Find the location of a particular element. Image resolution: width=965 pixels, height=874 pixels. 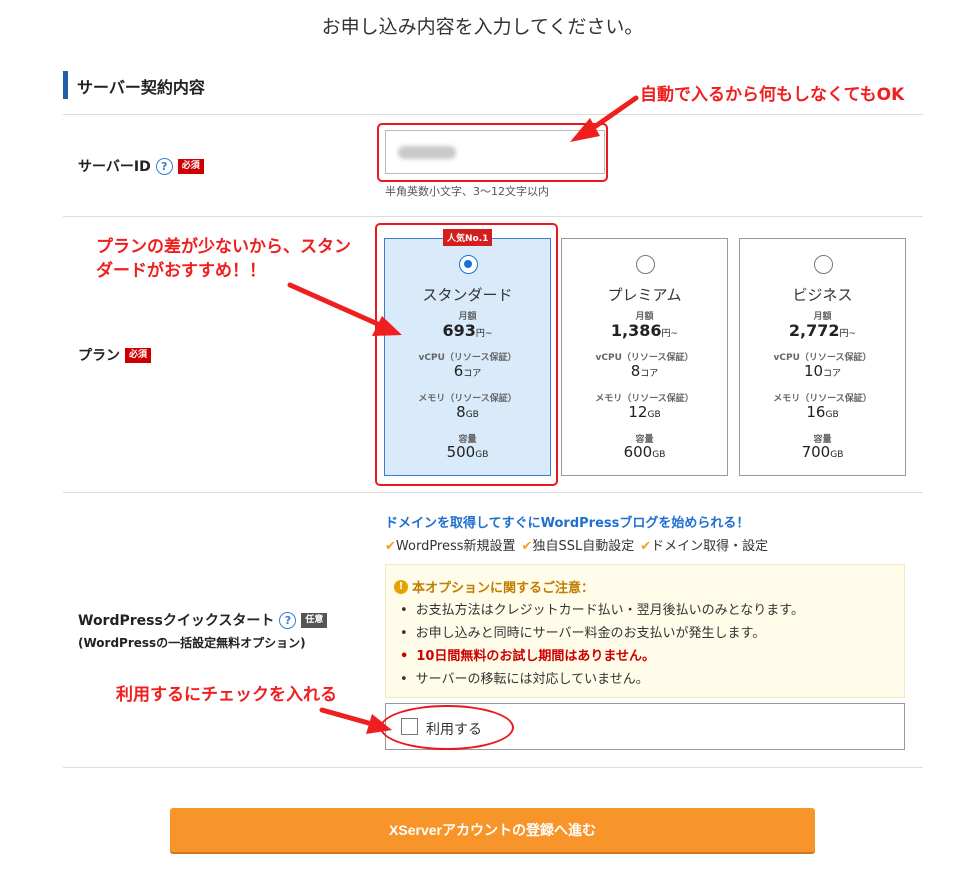

wordpress-features: ✔WordPress新規設置 ✔独自SSL自動設定 ✔ドメイン取得・設定 is located at coordinates (576, 544).